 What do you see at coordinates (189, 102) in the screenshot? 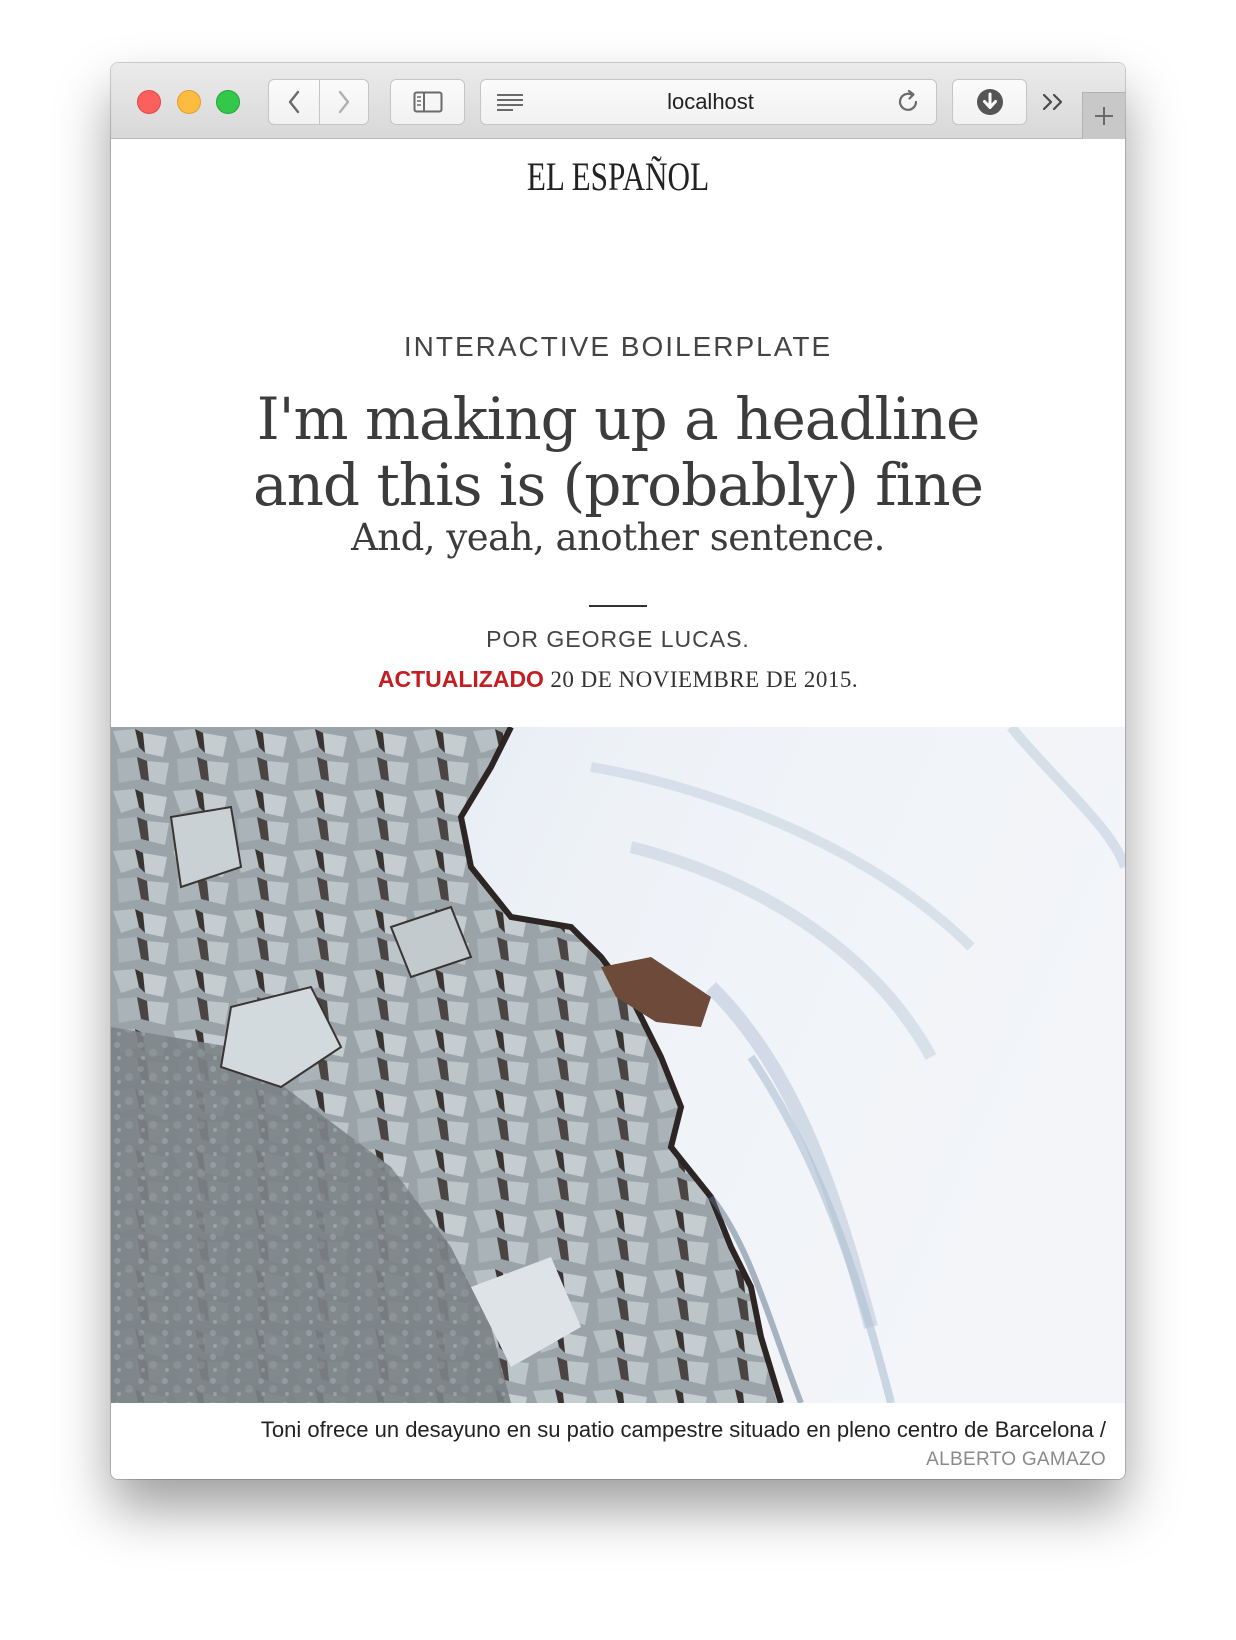
I see `minimize-window-button` at bounding box center [189, 102].